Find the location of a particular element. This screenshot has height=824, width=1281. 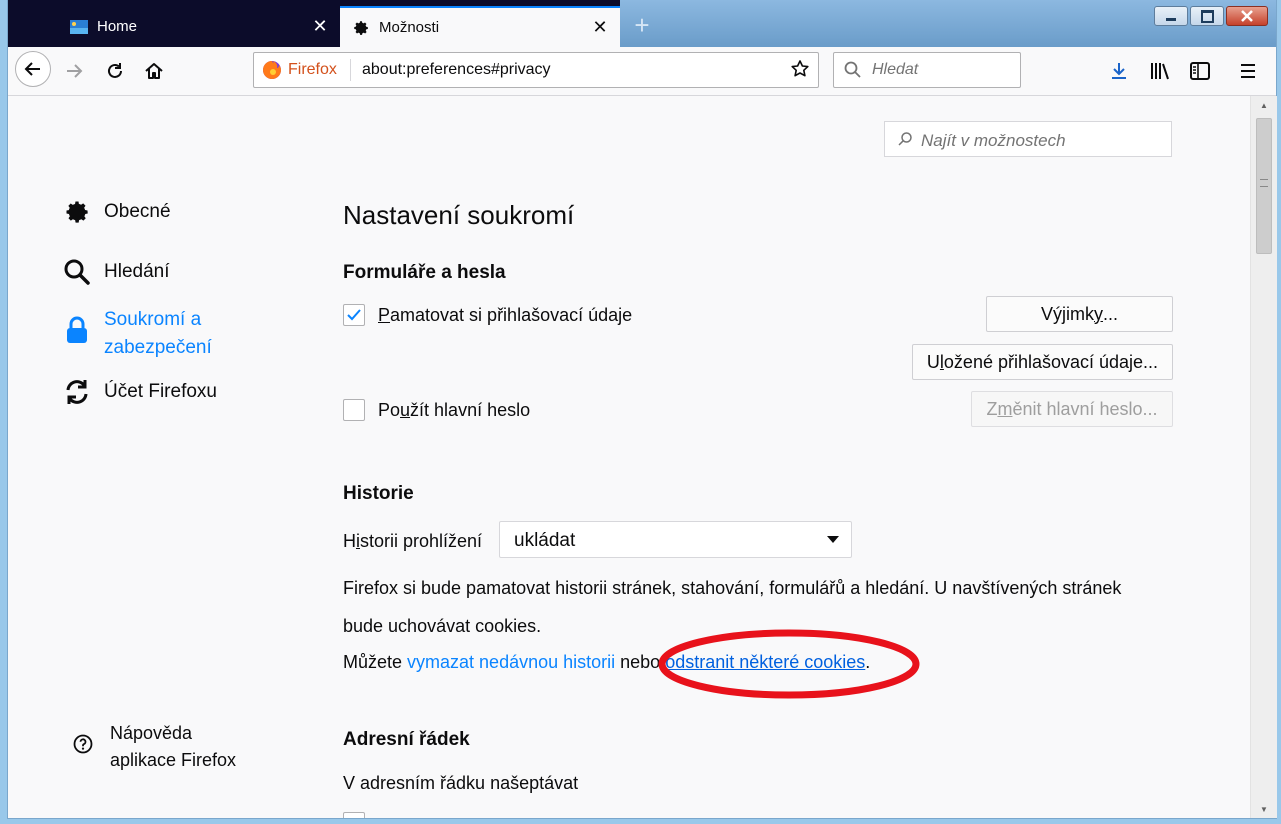

close-icon is located at coordinates (1247, 16).